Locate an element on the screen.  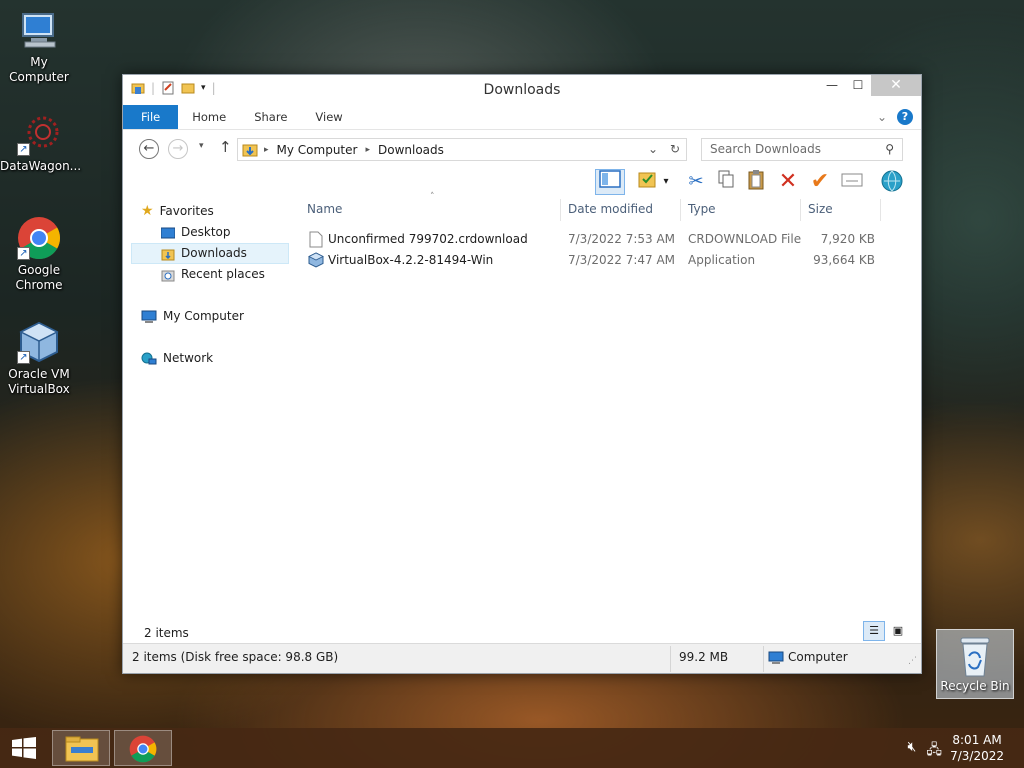
column-name: Name is located at coordinates (324, 209).